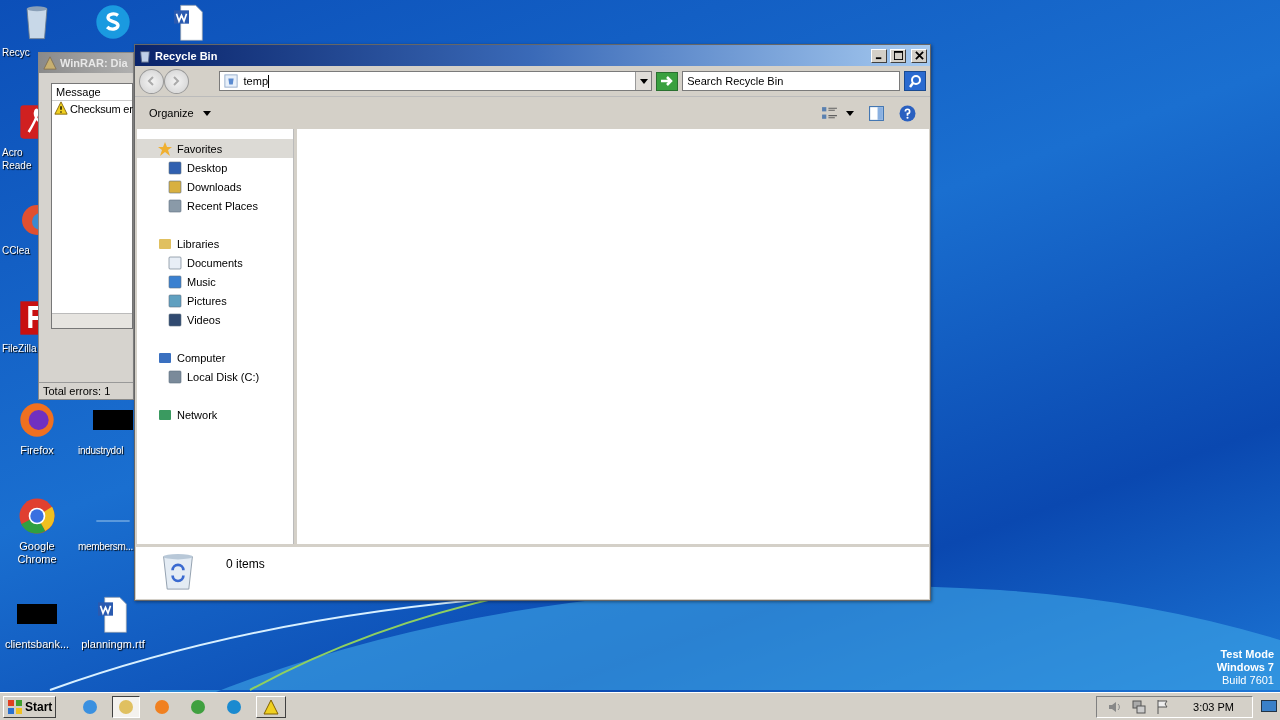 This screenshot has width=1280, height=720. What do you see at coordinates (86, 390) in the screenshot?
I see `status-bar: Total errors: 1` at bounding box center [86, 390].